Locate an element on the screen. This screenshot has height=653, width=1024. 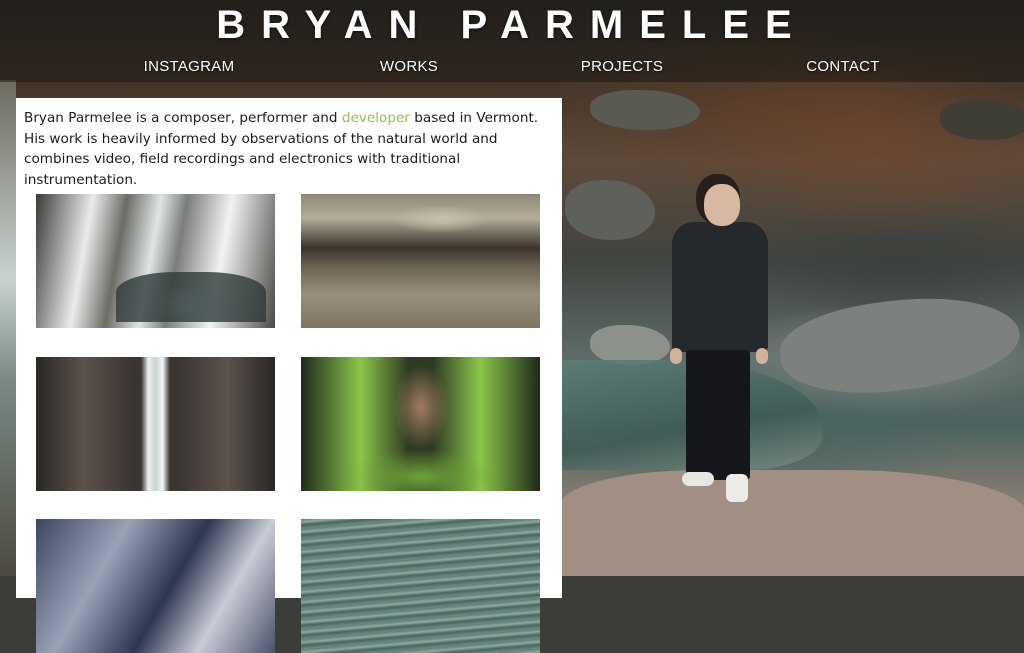
nav-contact-link: CONTACT is located at coordinates (843, 66).